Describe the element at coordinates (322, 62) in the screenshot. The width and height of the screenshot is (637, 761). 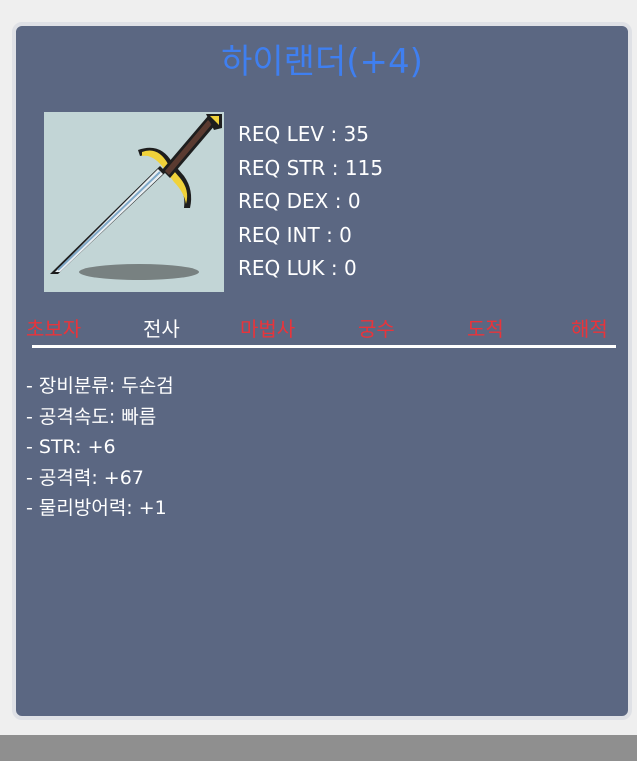
I see `item-name: 하이랜더(+4)` at that location.